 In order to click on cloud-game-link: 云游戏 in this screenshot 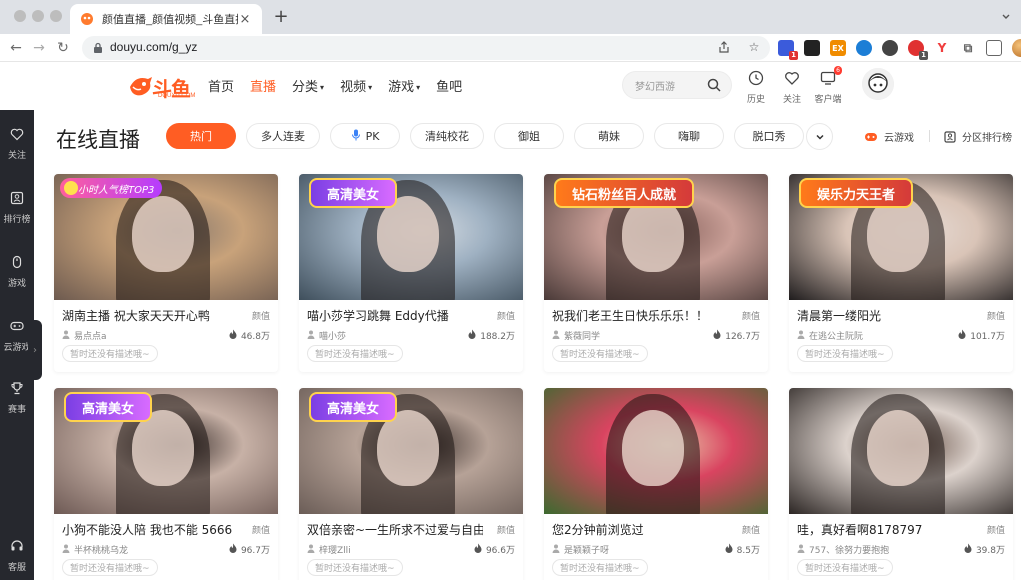, I will do `click(889, 136)`.